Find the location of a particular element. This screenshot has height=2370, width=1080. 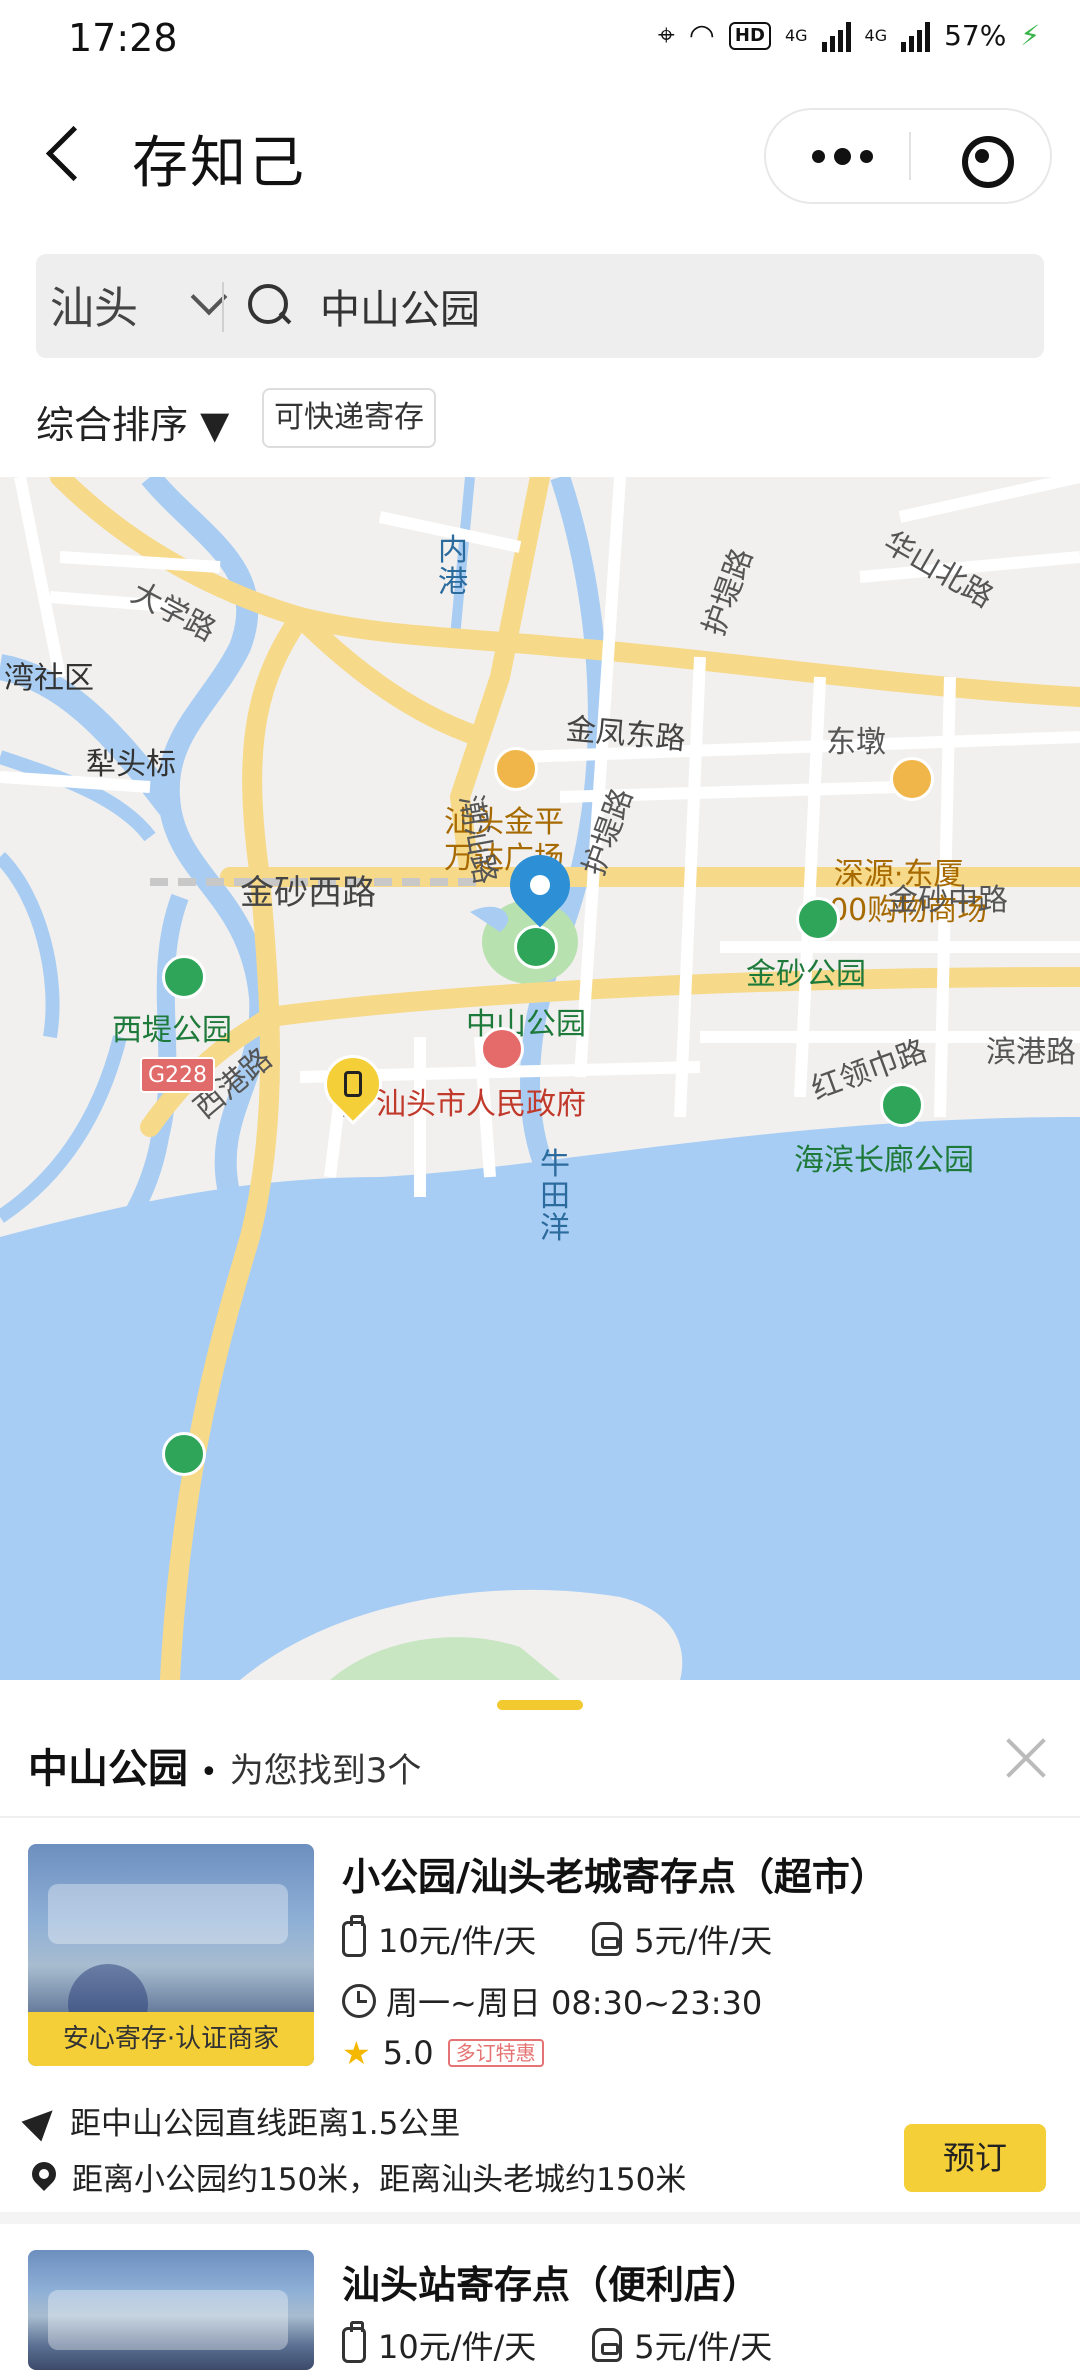

rating-row: ★ 5.0 多订特惠 is located at coordinates (443, 2053).